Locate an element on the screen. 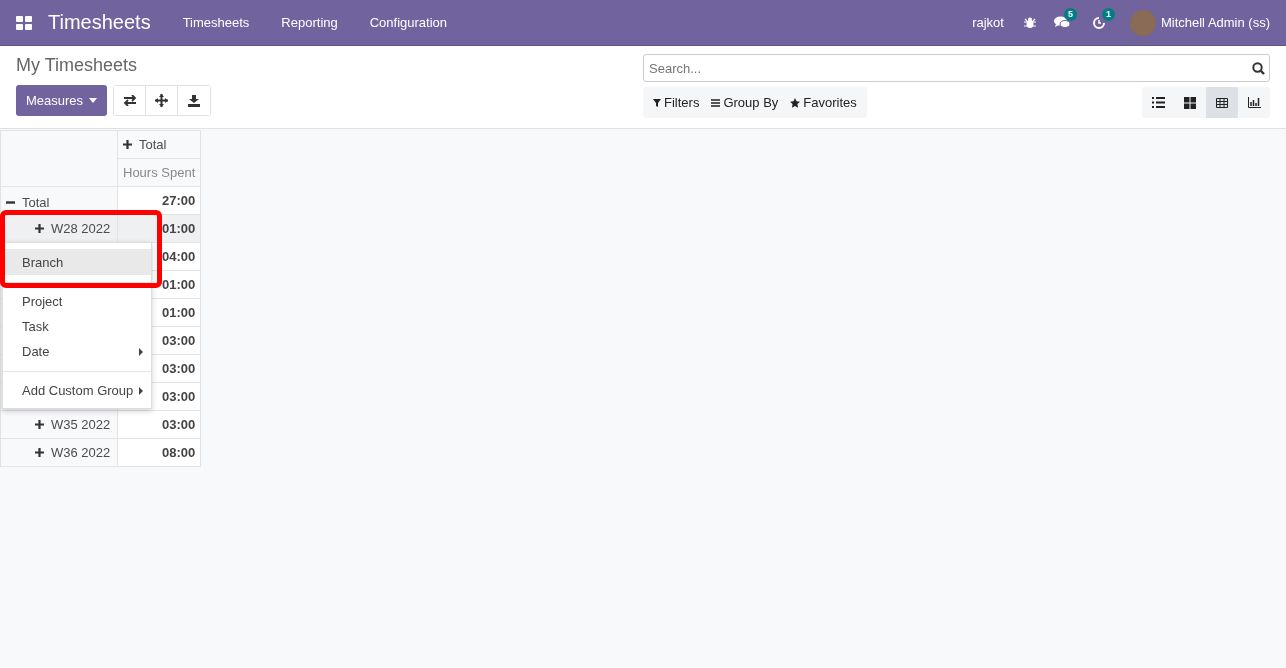 This screenshot has height=668, width=1286. measures-button: Measures is located at coordinates (62, 100).